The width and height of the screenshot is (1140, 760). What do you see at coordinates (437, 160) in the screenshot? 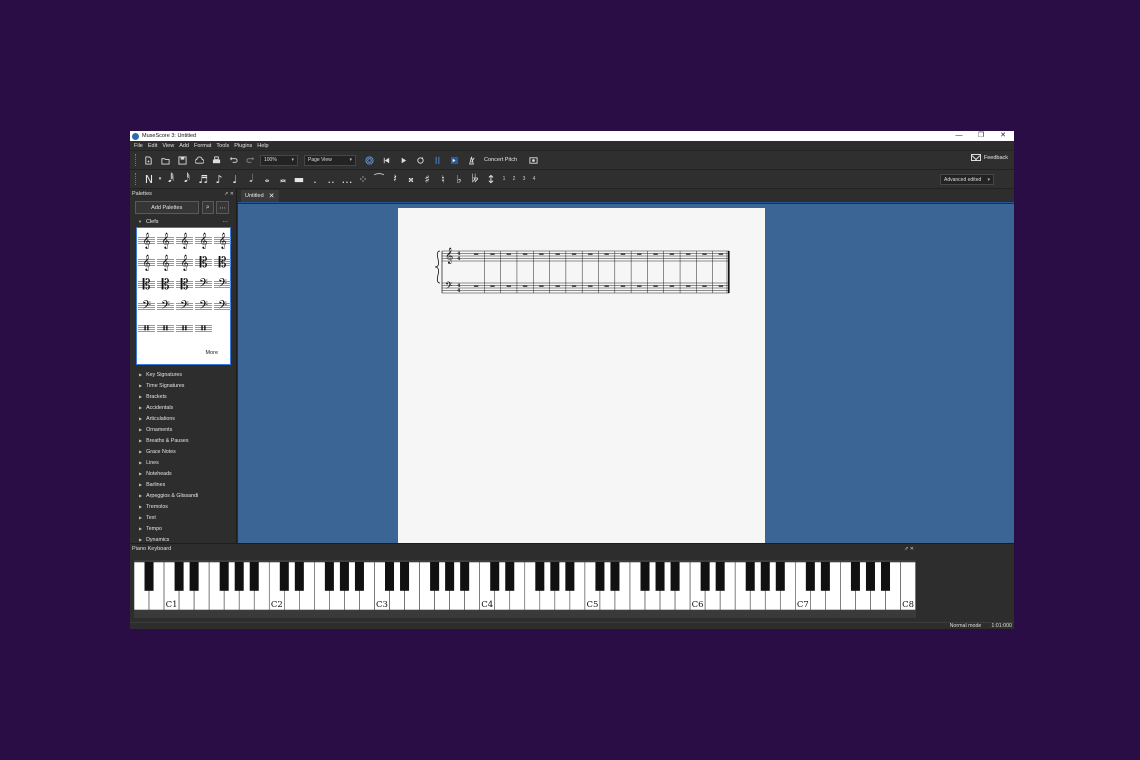
I see `loop-in-icon` at bounding box center [437, 160].